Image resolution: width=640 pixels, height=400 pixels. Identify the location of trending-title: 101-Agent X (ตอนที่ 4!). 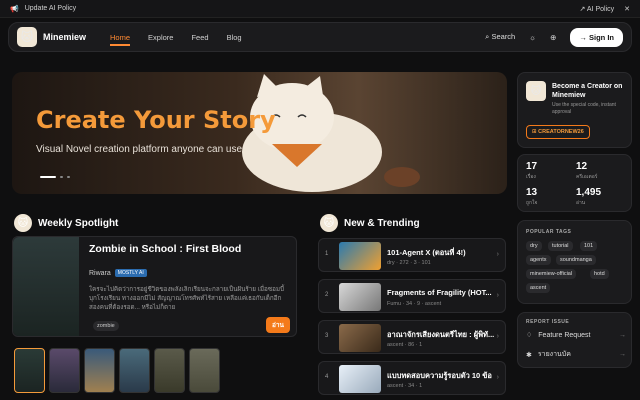
(426, 252).